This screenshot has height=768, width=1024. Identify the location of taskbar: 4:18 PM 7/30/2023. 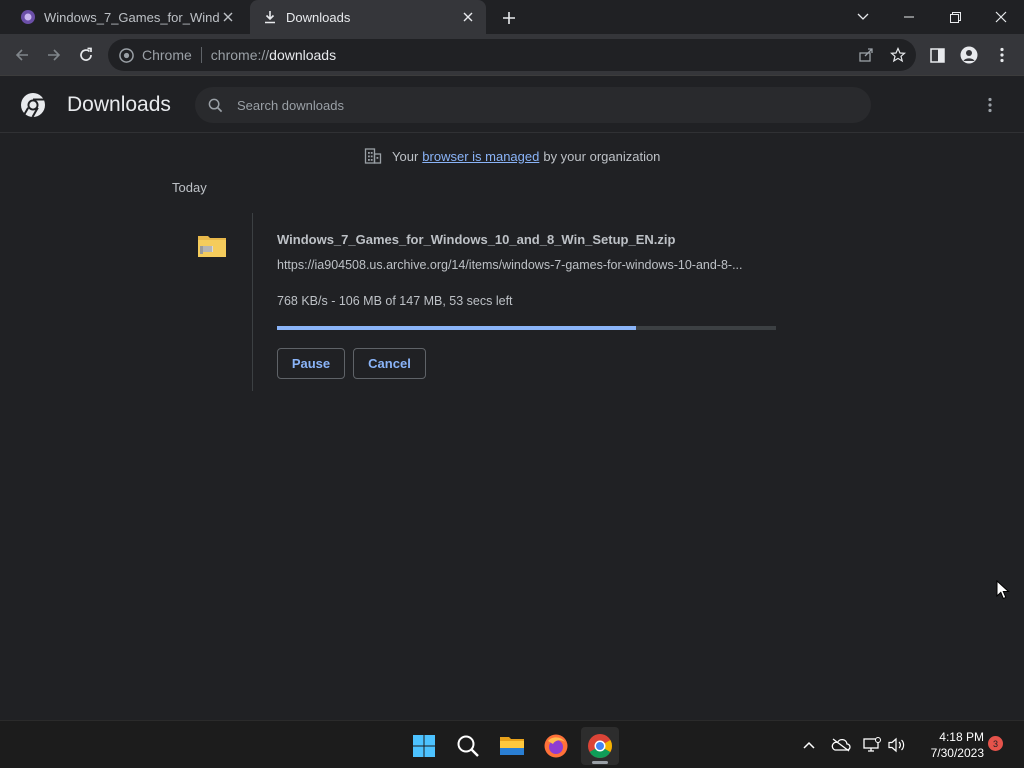
(512, 744).